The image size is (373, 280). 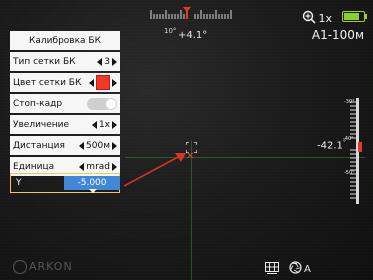 I want to click on menu-item-magnification: Увеличение 1x, so click(x=65, y=124).